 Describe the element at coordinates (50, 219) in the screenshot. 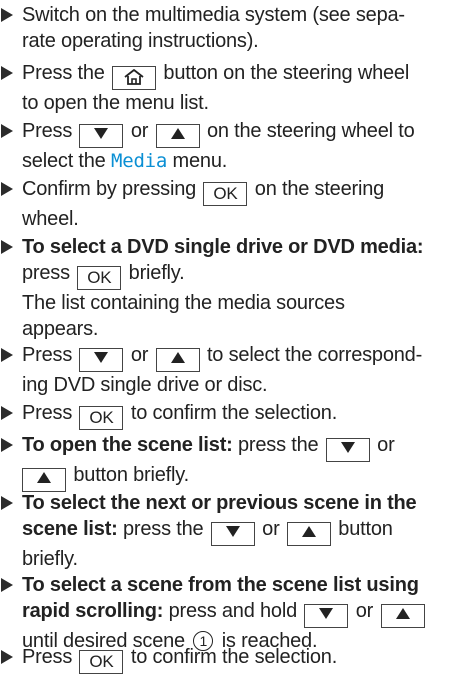

I see `step-text: wheel.` at that location.